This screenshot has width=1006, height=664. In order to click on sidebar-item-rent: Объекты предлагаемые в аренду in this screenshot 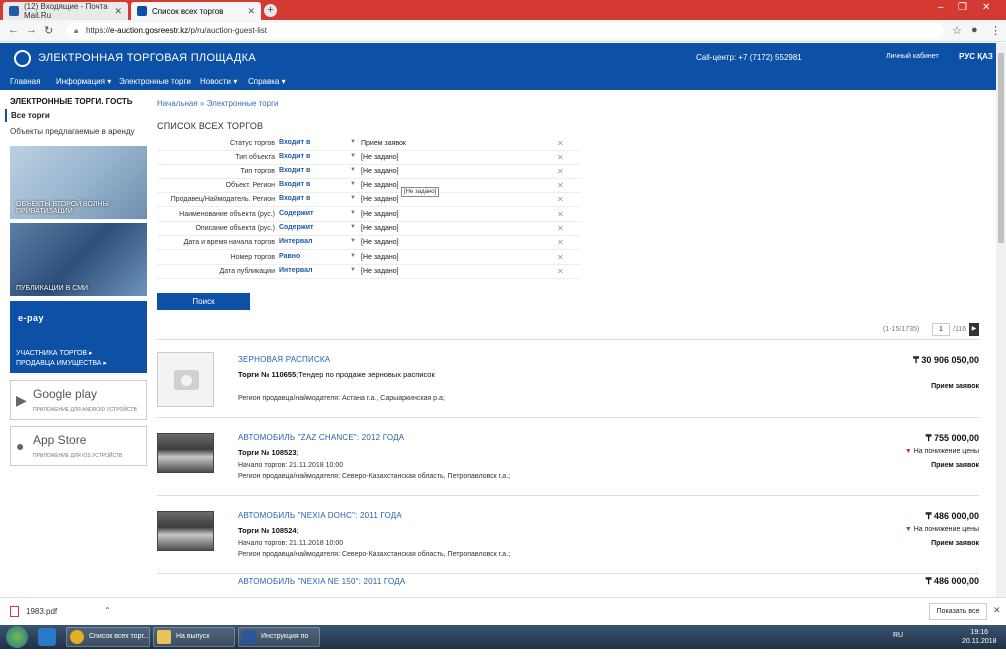, I will do `click(72, 131)`.